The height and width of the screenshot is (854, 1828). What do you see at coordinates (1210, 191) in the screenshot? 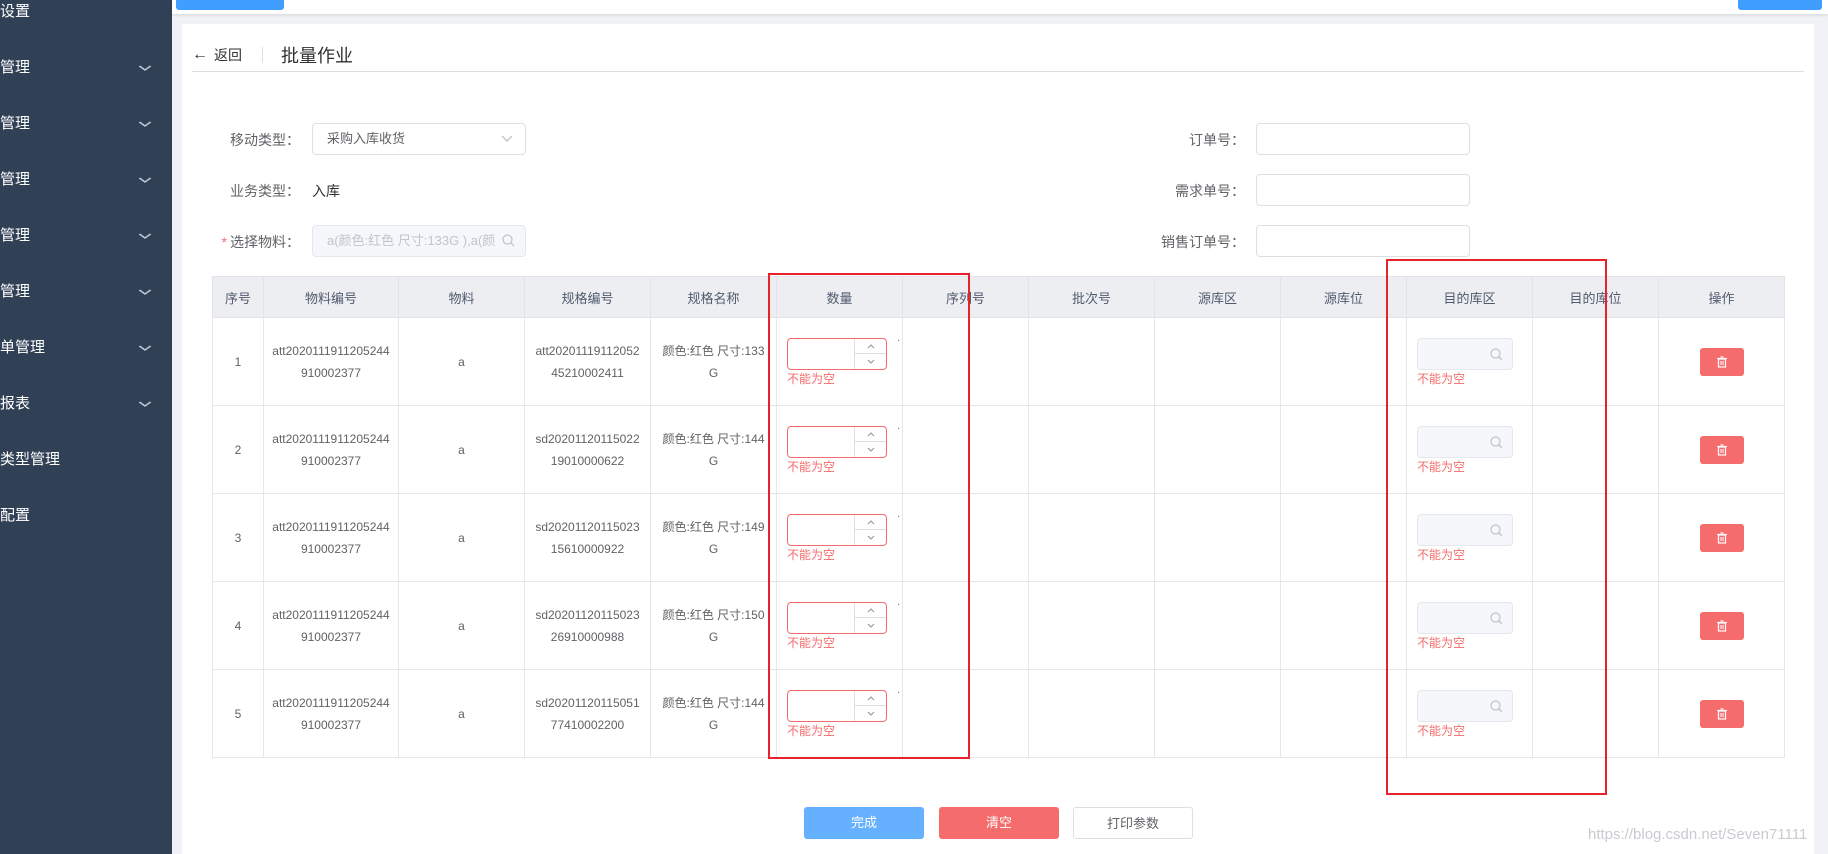
I see `demand-no-label: 需求单号：` at bounding box center [1210, 191].